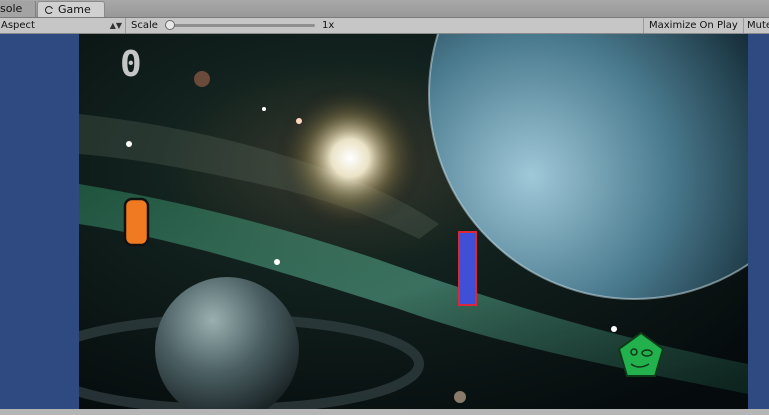 The image size is (769, 415). Describe the element at coordinates (170, 25) in the screenshot. I see `scale-slider-thumb` at that location.